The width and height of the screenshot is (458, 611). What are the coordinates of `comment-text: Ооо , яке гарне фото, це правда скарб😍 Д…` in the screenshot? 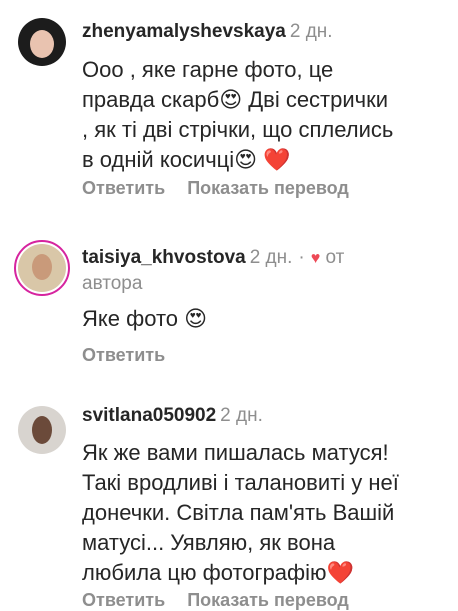 It's located at (237, 115).